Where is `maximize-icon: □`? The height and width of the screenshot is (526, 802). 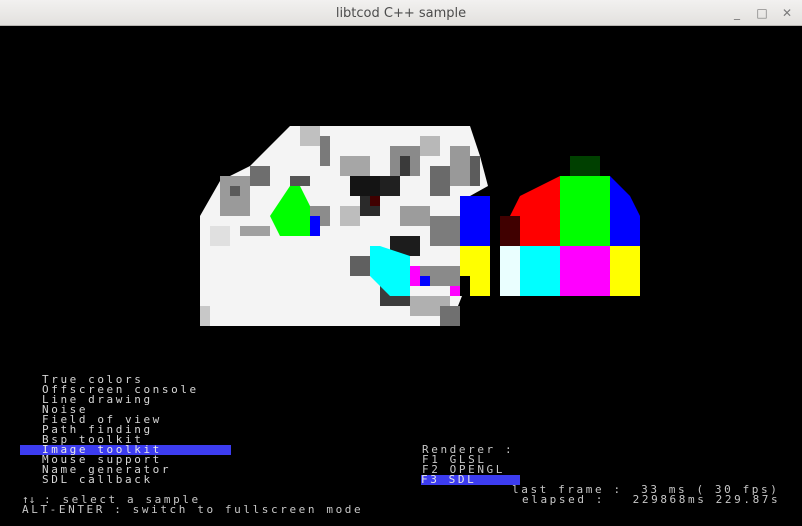
maximize-icon: □ is located at coordinates (762, 13).